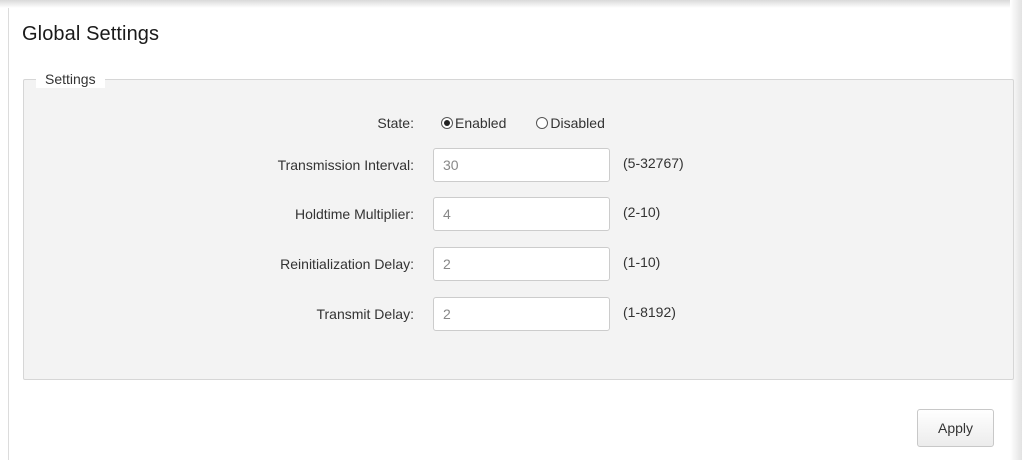  What do you see at coordinates (521, 165) in the screenshot?
I see `transmission-interval-input` at bounding box center [521, 165].